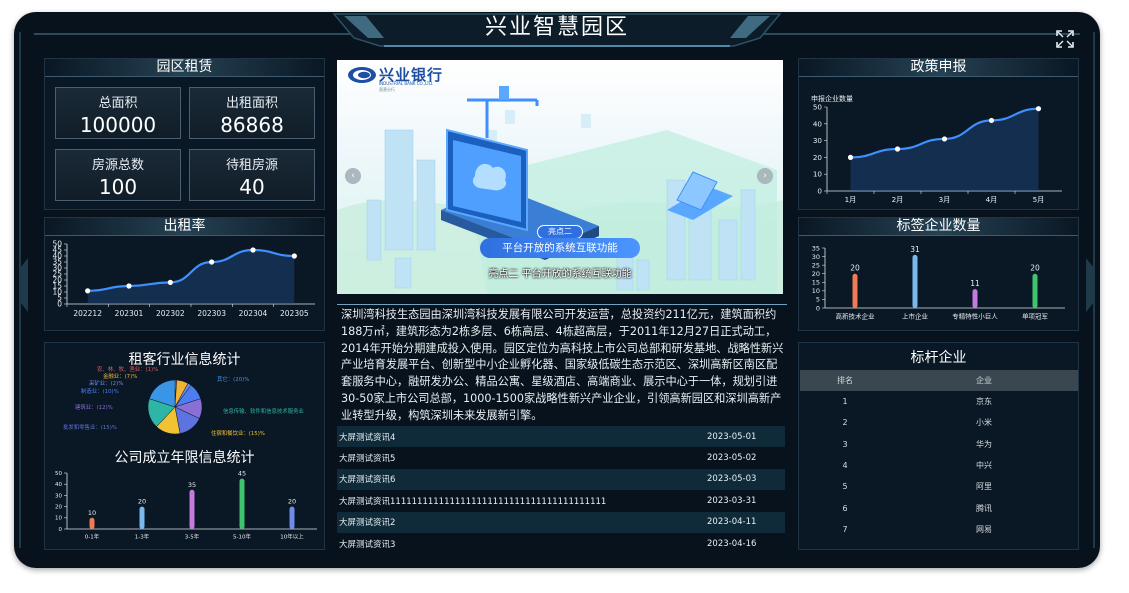 This screenshot has height=593, width=1129. What do you see at coordinates (845, 508) in the screenshot?
I see `rank-cell: 6` at bounding box center [845, 508].